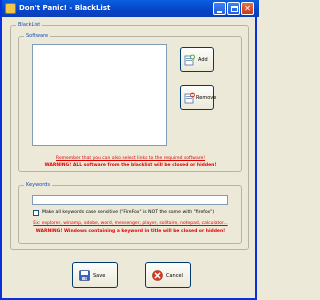 The image size is (320, 300). Describe the element at coordinates (130, 200) in the screenshot. I see `keywords-input` at that location.